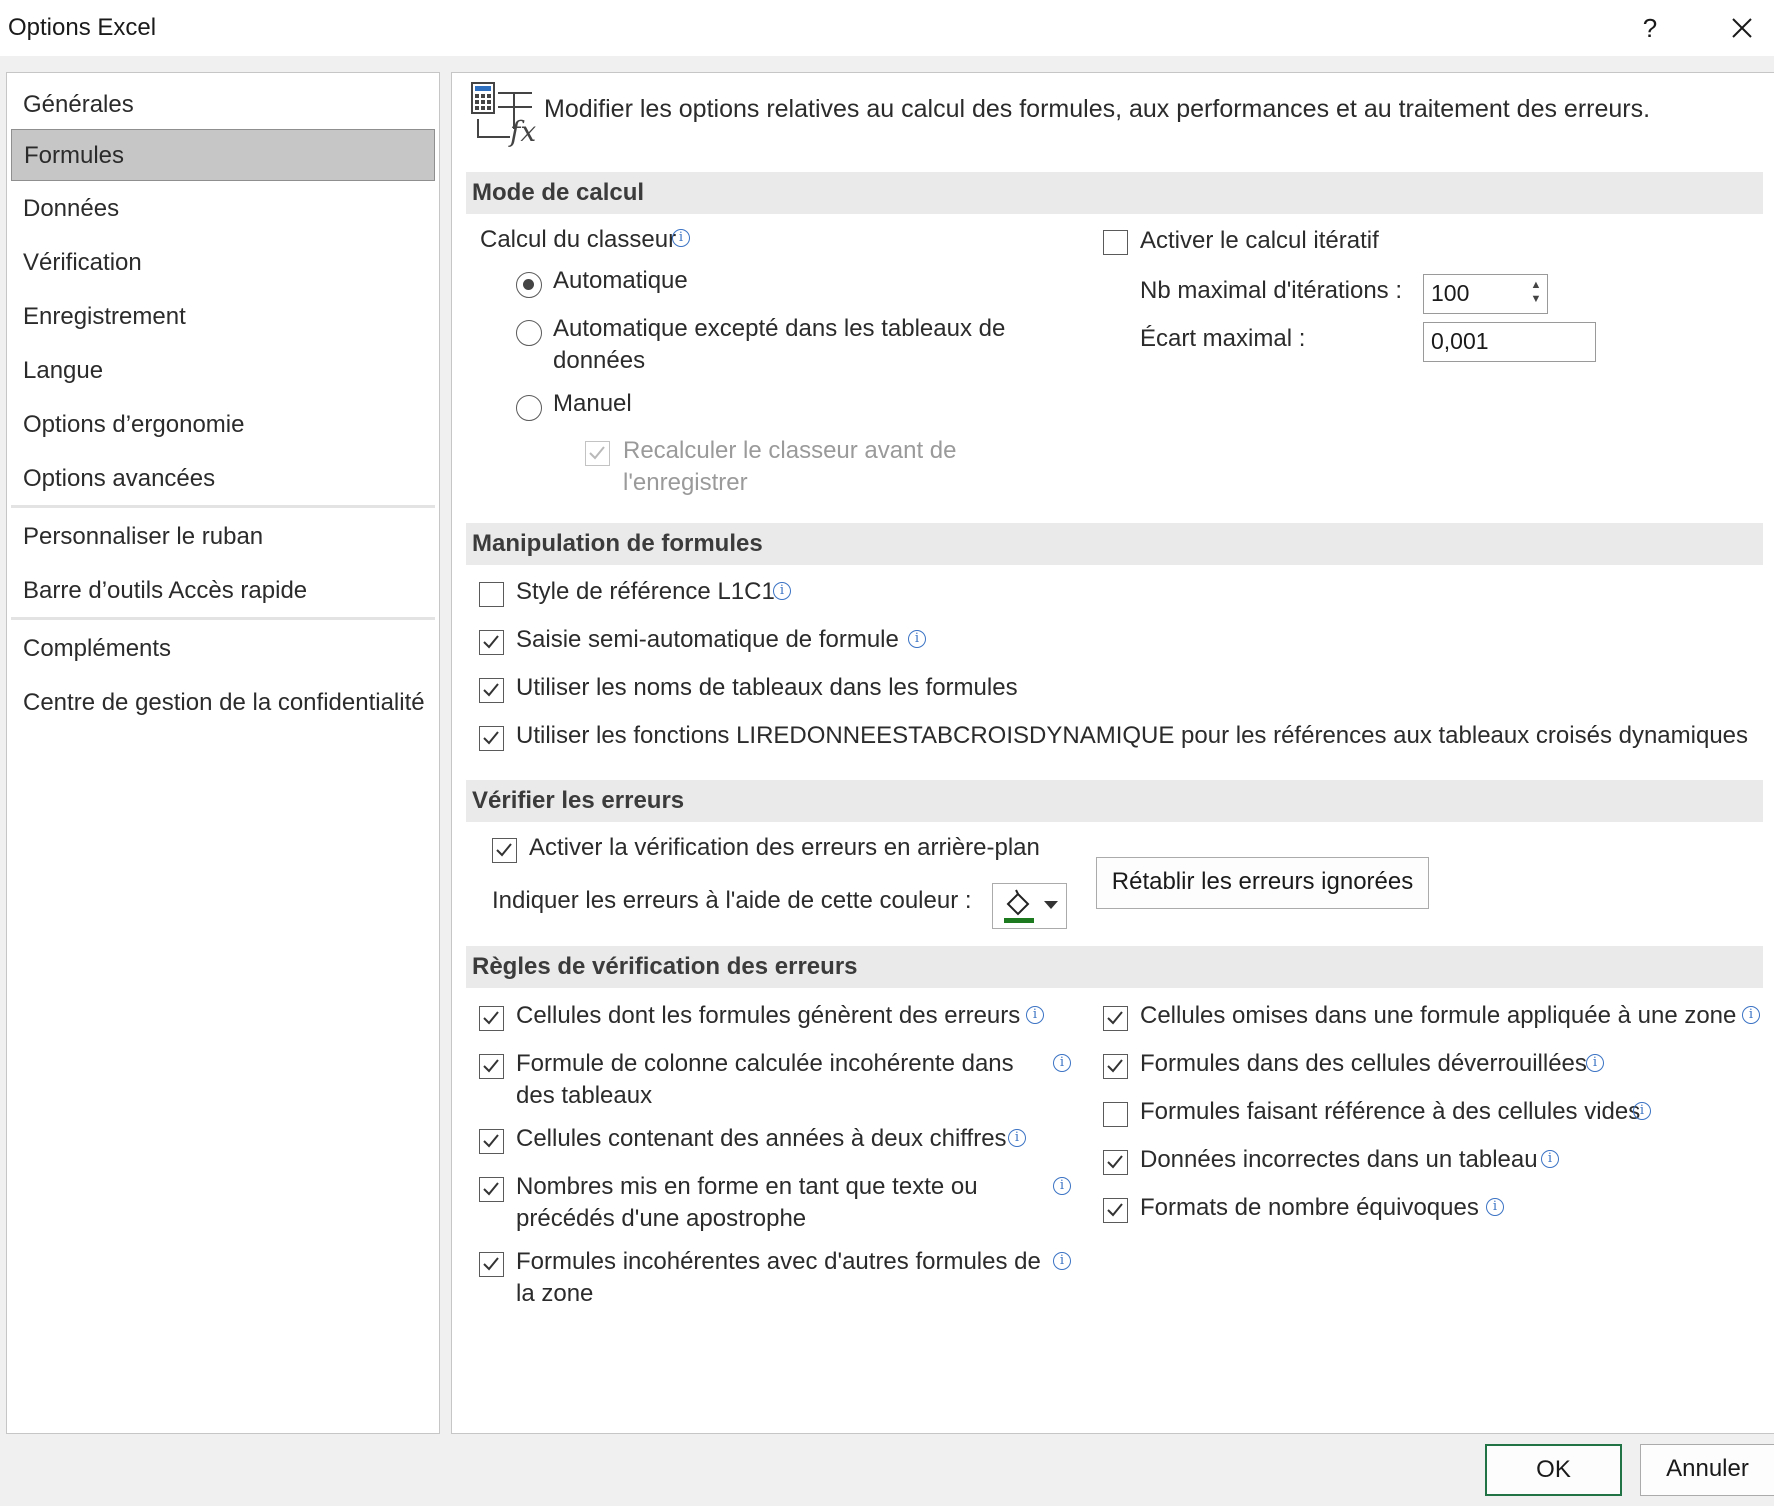  I want to click on radio-automatic-except-label-2: données, so click(599, 361).